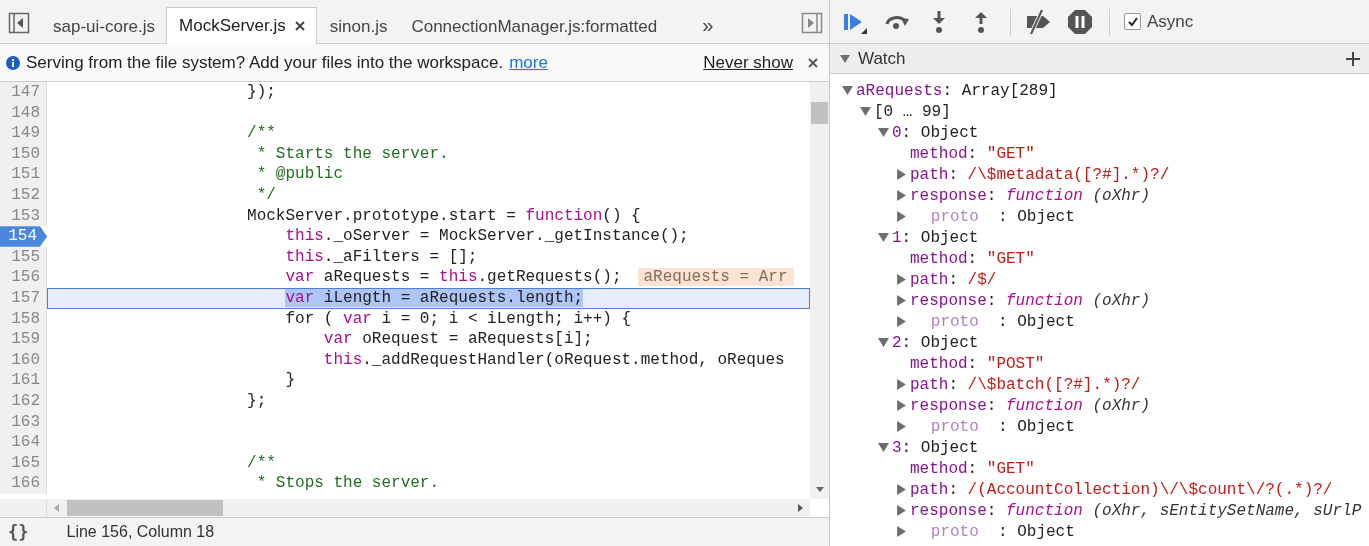 The width and height of the screenshot is (1369, 546). I want to click on deactivate-breakpoints-button, so click(1038, 21).